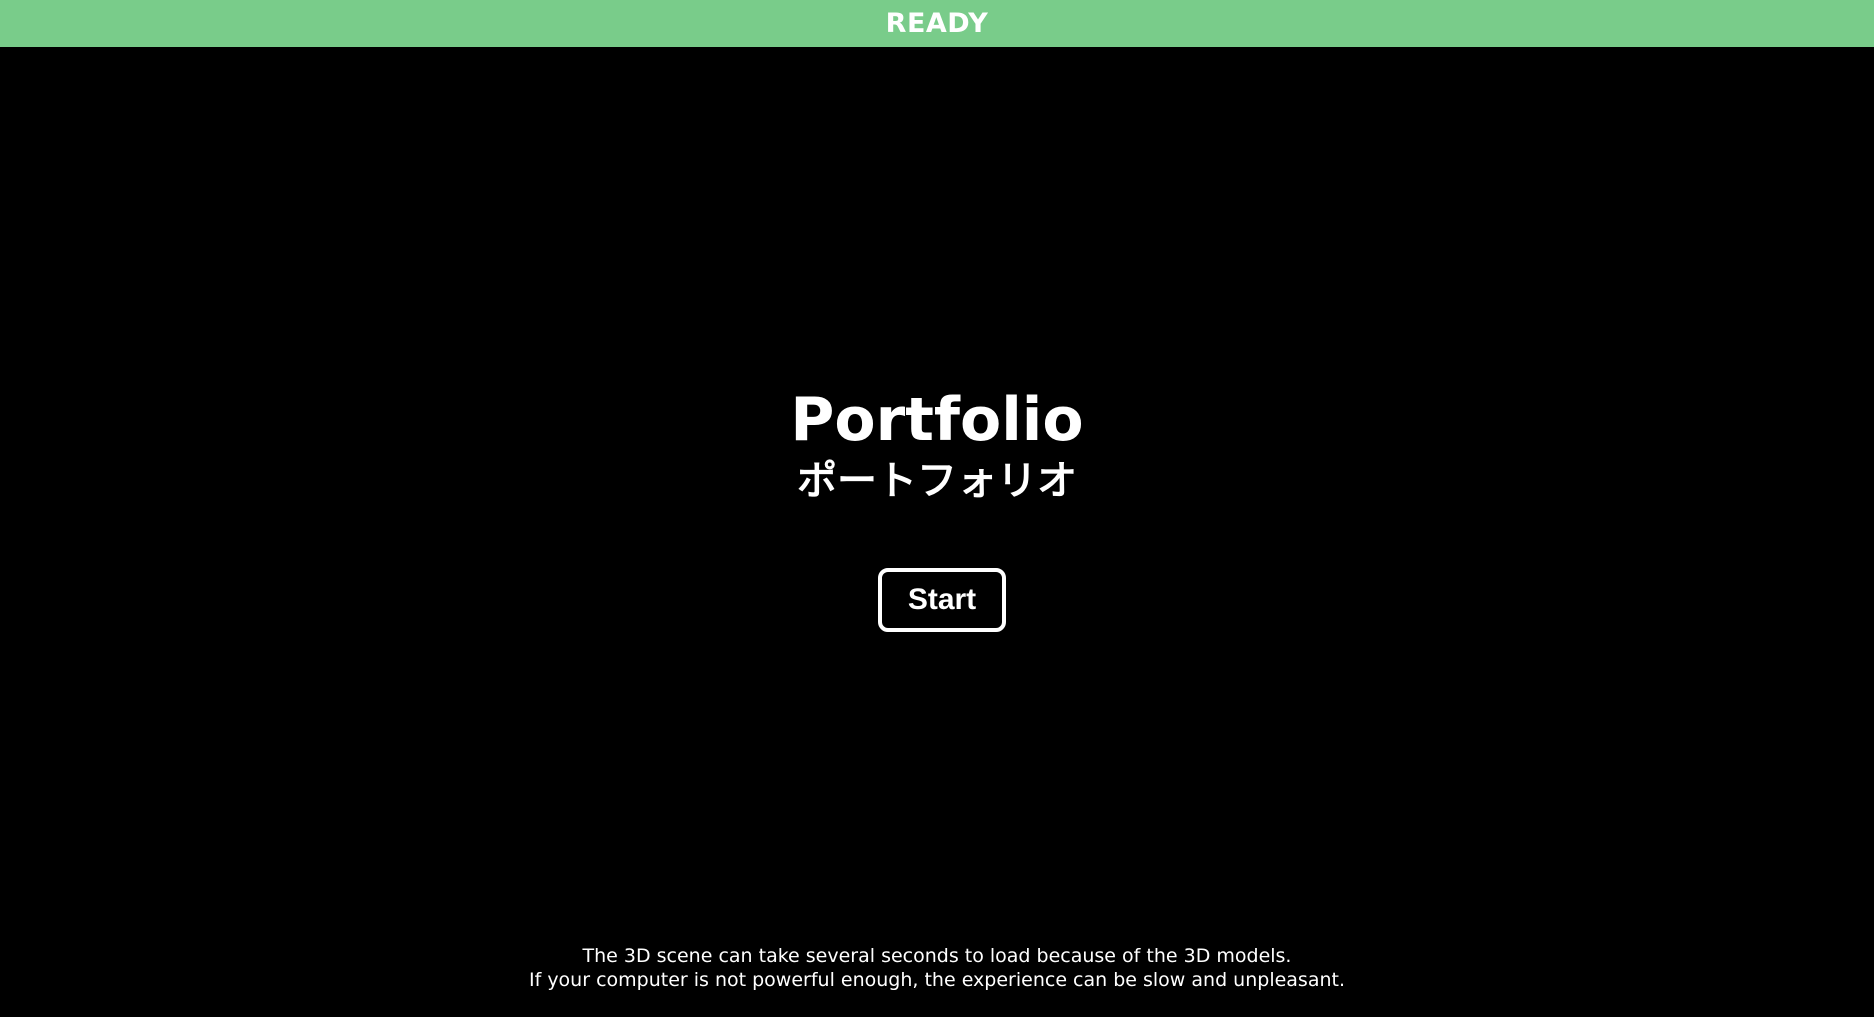 Image resolution: width=1874 pixels, height=1017 pixels. I want to click on ready-status-bar: READY, so click(937, 23).